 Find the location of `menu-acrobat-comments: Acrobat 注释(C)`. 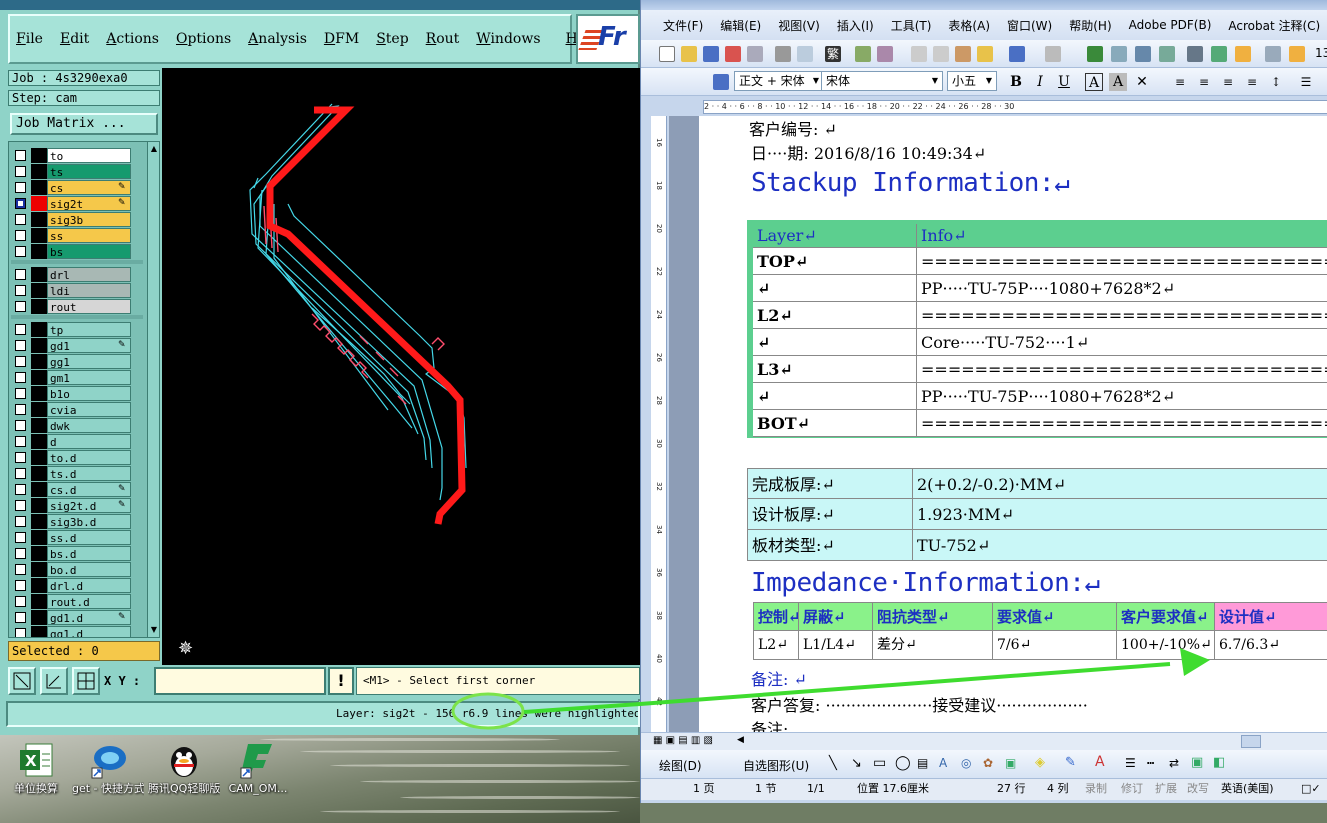

menu-acrobat-comments: Acrobat 注释(C) is located at coordinates (1274, 25).